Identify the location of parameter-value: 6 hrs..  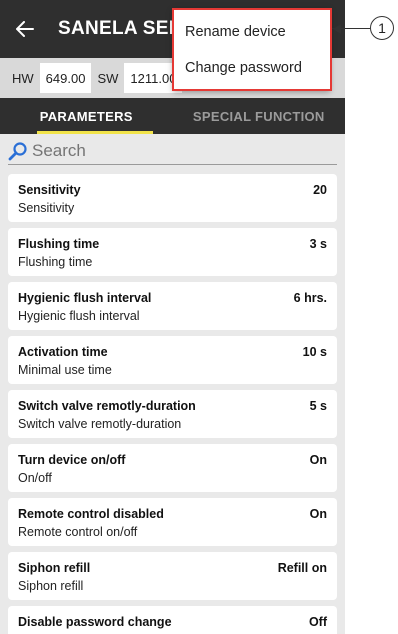
(310, 298).